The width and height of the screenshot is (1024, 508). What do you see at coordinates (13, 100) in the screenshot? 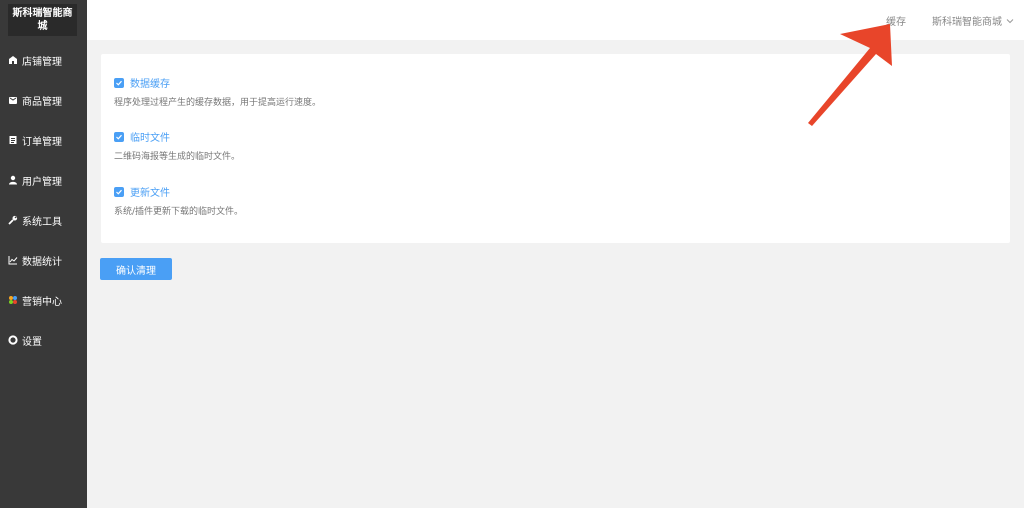
I see `product-icon` at bounding box center [13, 100].